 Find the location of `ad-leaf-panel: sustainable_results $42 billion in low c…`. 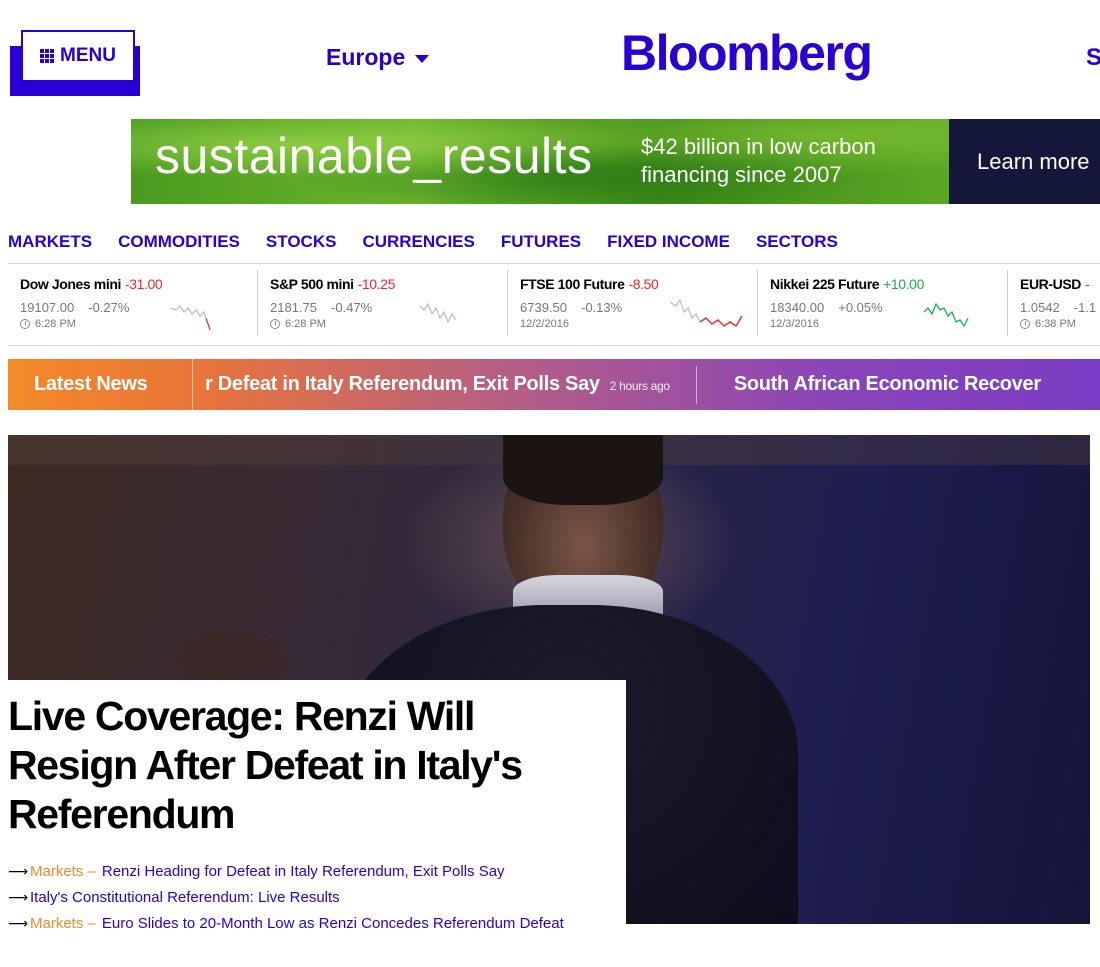

ad-leaf-panel: sustainable_results $42 billion in low c… is located at coordinates (540, 161).